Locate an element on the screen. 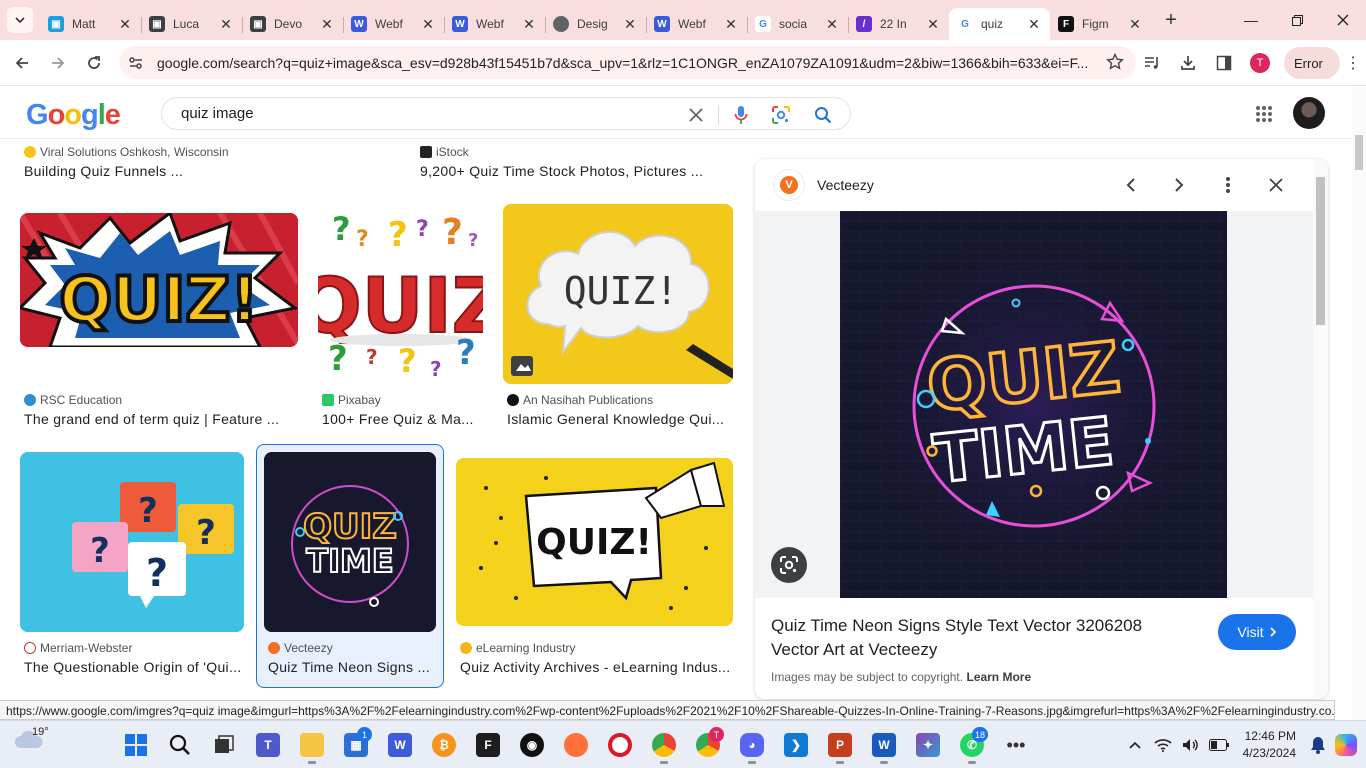 This screenshot has height=768, width=1366. next-image-button is located at coordinates (1179, 185).